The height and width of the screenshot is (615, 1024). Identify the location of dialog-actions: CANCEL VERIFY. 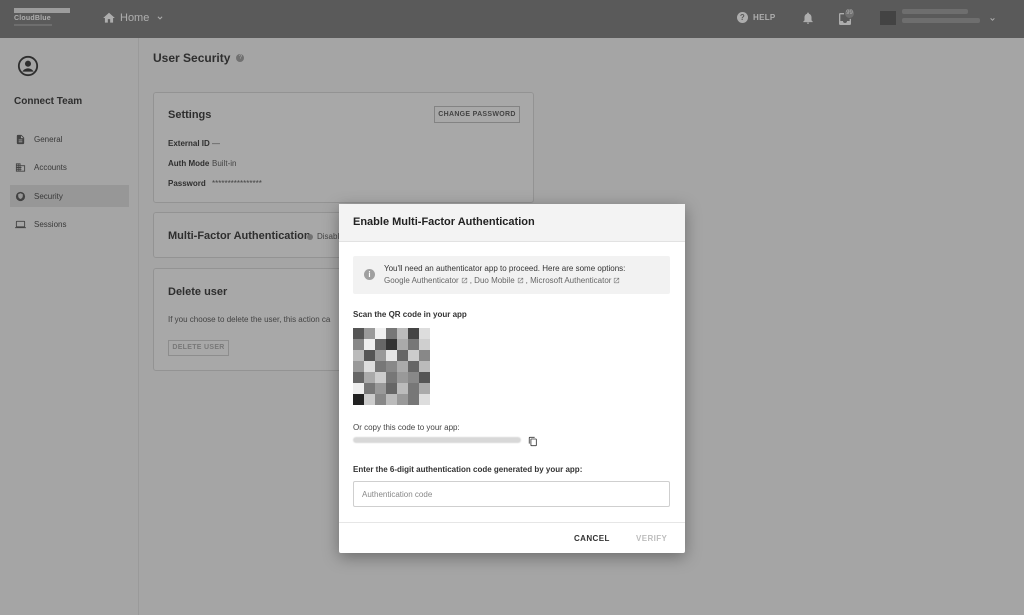
(512, 537).